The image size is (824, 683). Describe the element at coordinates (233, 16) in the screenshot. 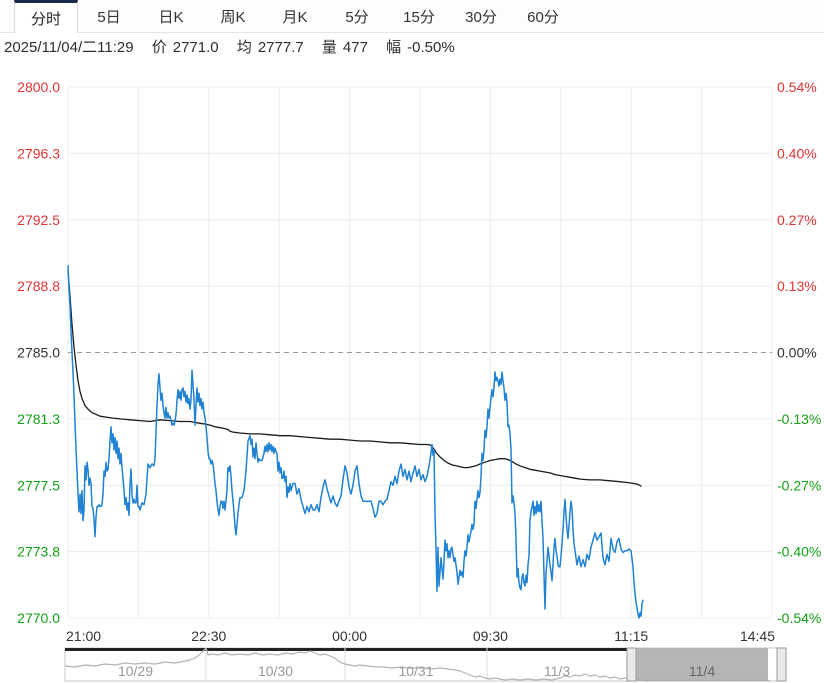

I see `tab-3: 周K` at that location.